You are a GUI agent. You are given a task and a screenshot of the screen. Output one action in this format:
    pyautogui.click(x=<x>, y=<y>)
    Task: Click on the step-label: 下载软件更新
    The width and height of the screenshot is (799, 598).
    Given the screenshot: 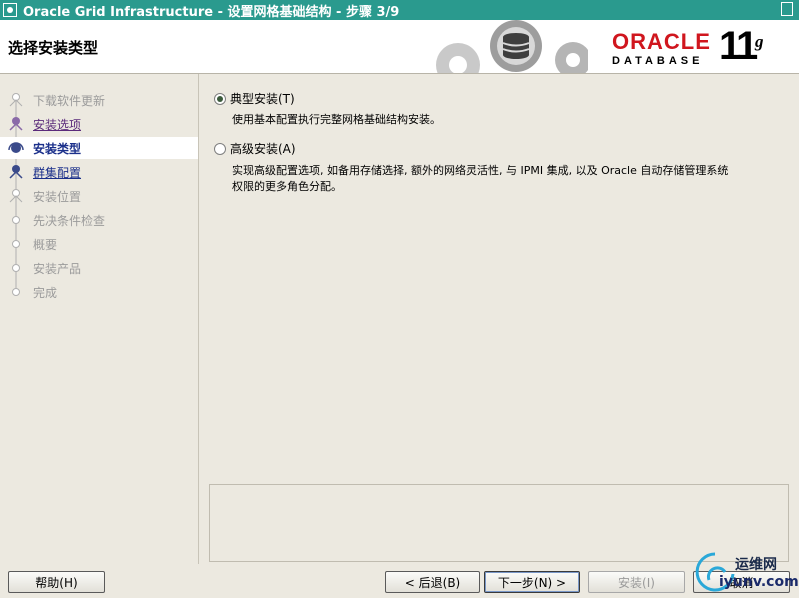 What is the action you would take?
    pyautogui.click(x=69, y=101)
    